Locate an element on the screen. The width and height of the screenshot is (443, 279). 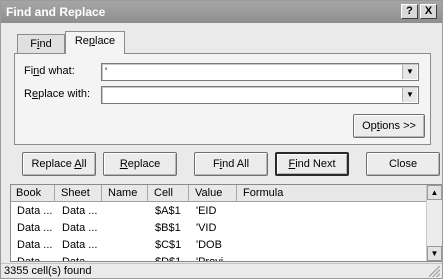
replace-button: Replace is located at coordinates (140, 164).